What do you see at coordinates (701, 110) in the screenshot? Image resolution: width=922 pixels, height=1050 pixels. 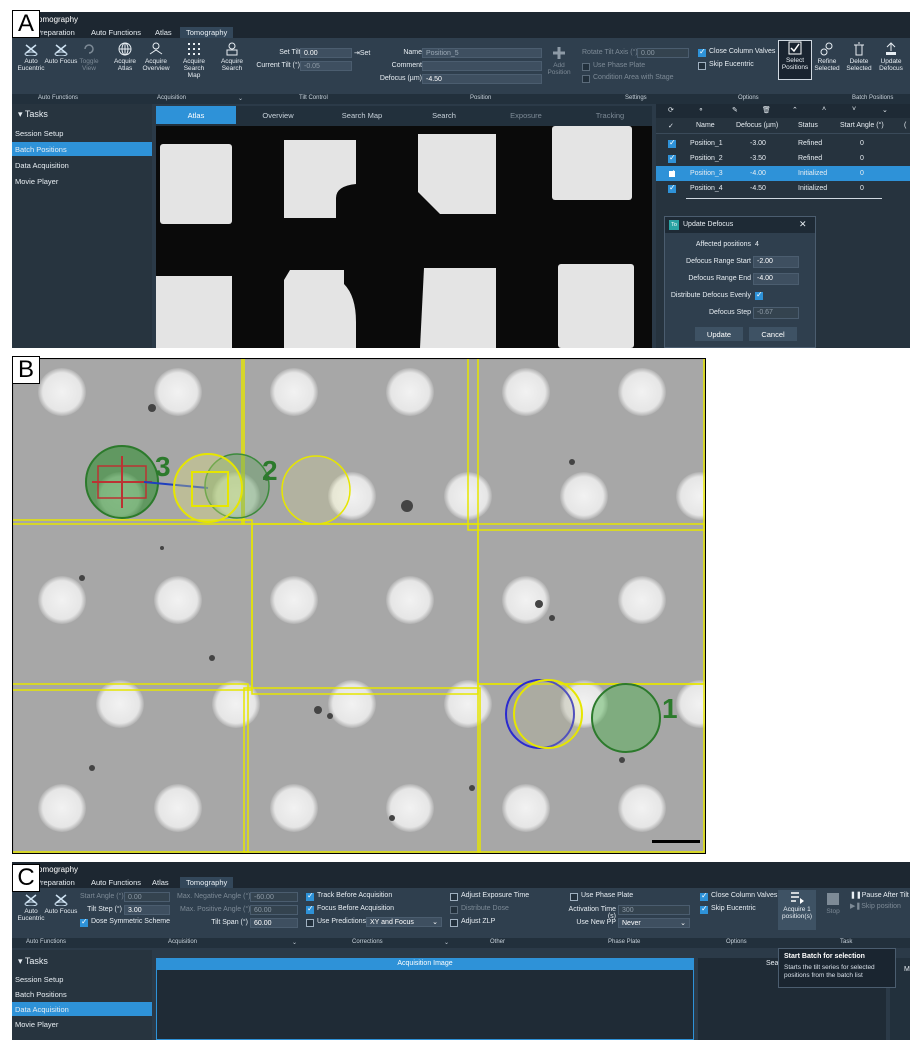 I see `refine-icon: ⚬` at bounding box center [701, 110].